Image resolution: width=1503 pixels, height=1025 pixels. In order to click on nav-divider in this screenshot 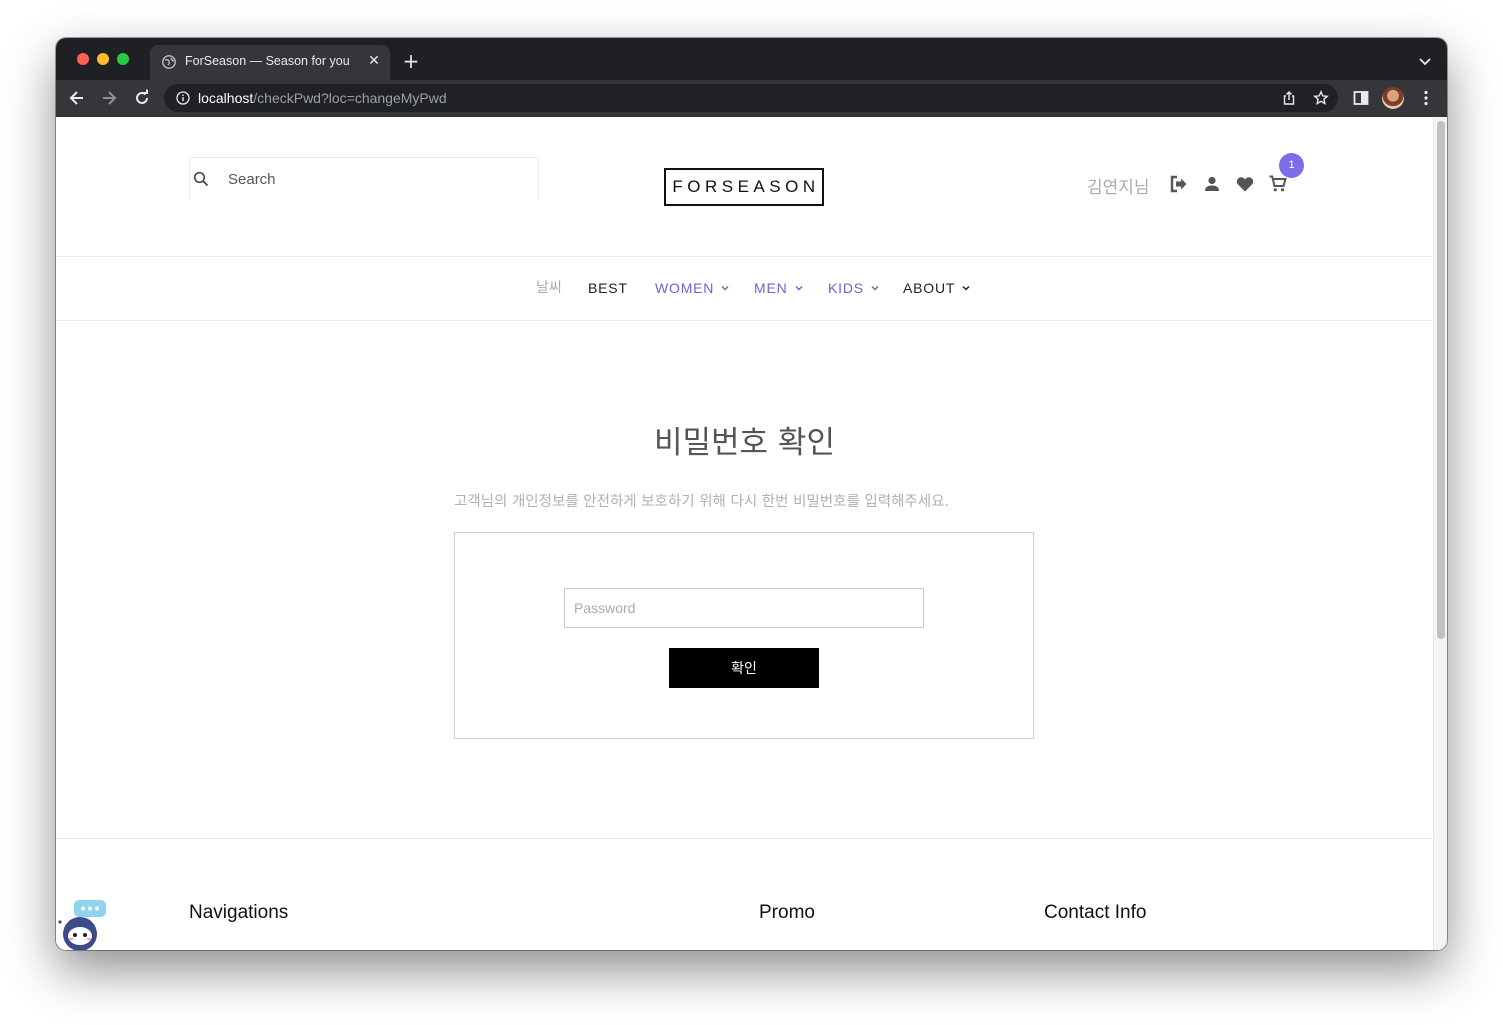, I will do `click(744, 320)`.